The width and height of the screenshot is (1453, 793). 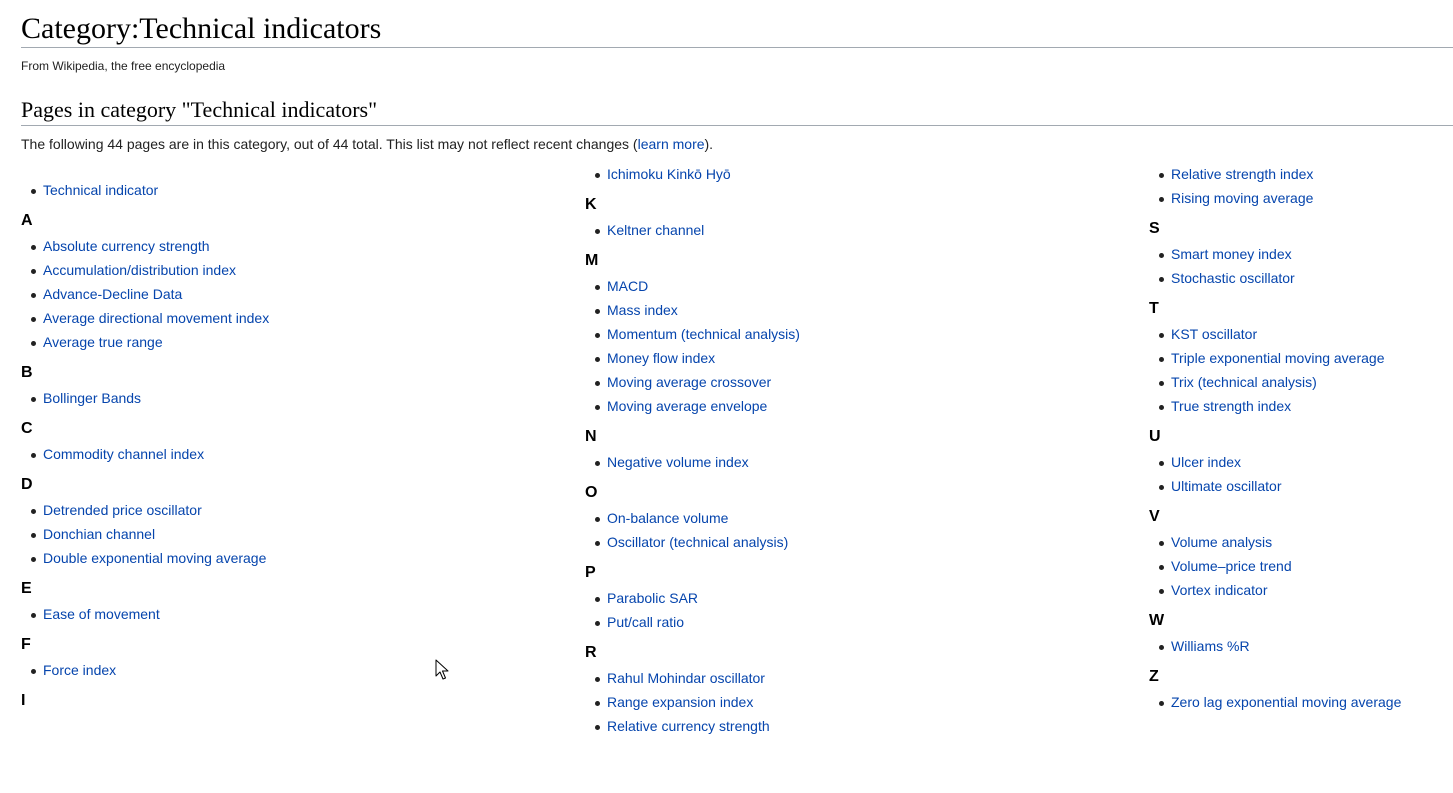 I want to click on letter-heading: Z, so click(x=1154, y=676).